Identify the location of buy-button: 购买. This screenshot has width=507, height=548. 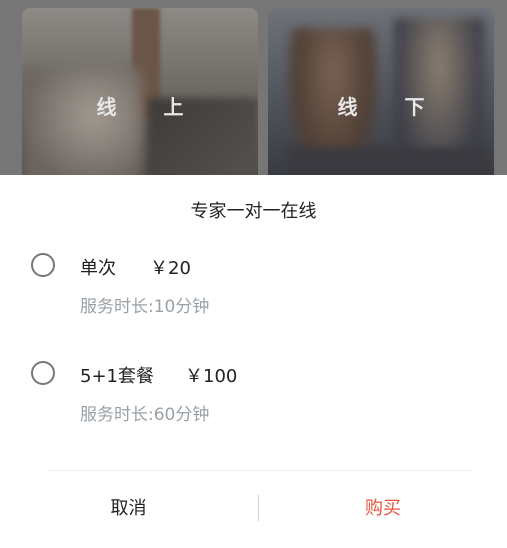
(383, 509).